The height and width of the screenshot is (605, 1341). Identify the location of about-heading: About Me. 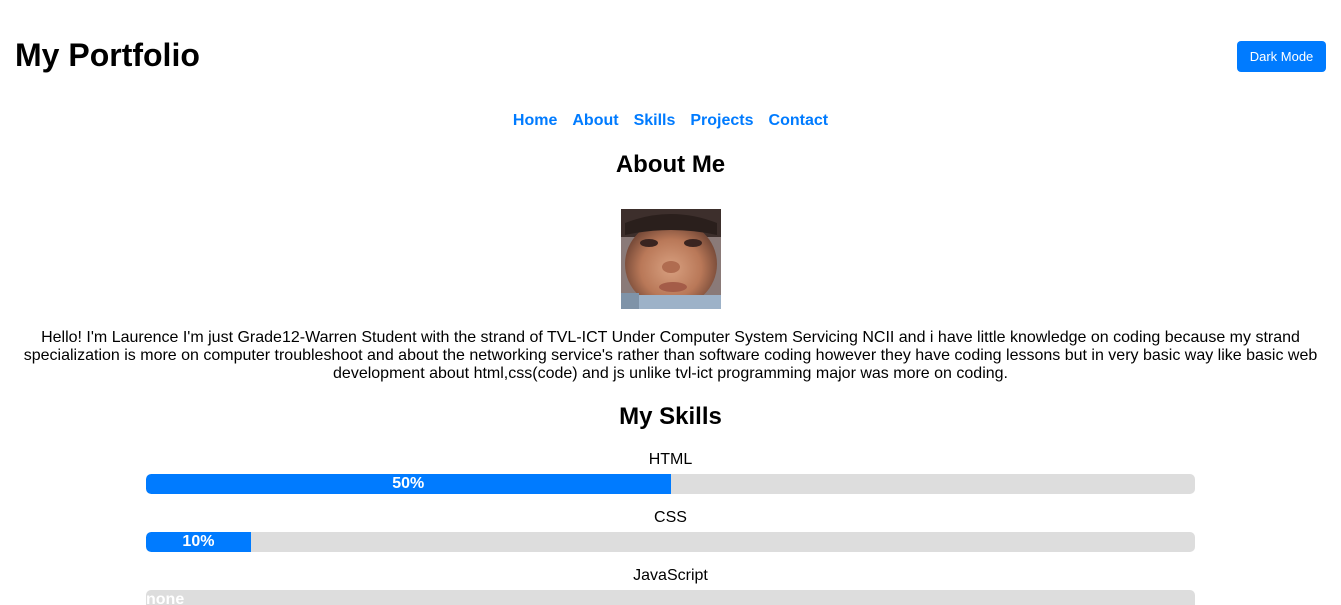
(670, 164).